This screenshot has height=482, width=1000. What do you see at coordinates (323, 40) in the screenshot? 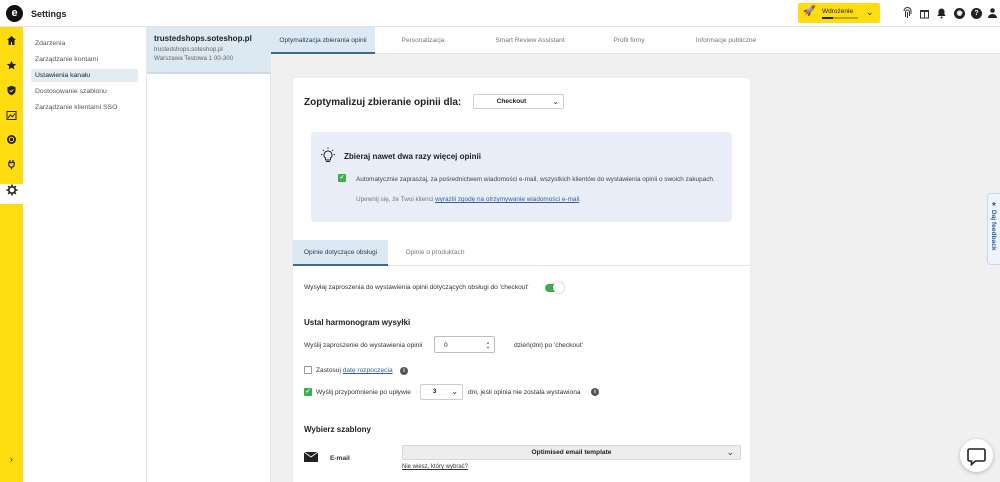
I see `tab-review-optimization: Optymalizacja zbierania opinii` at bounding box center [323, 40].